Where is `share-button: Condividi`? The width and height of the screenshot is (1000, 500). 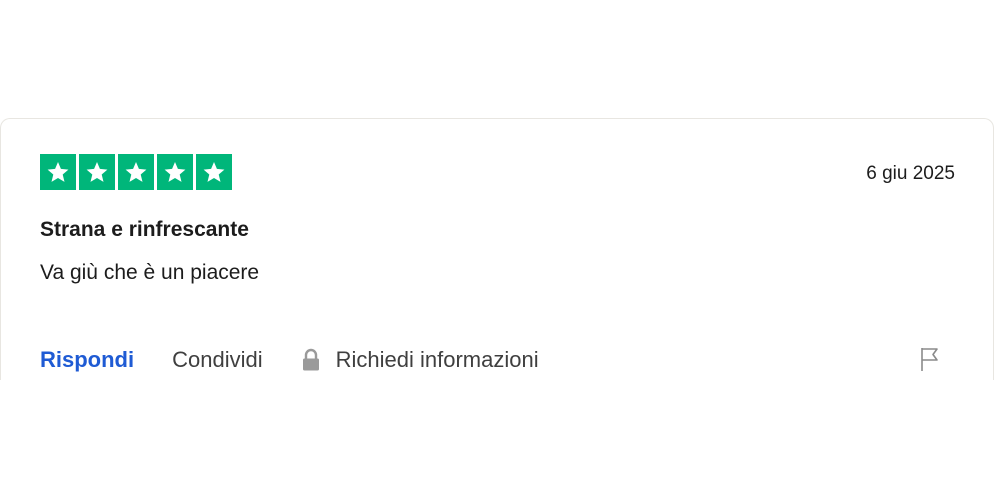
share-button: Condividi is located at coordinates (217, 360).